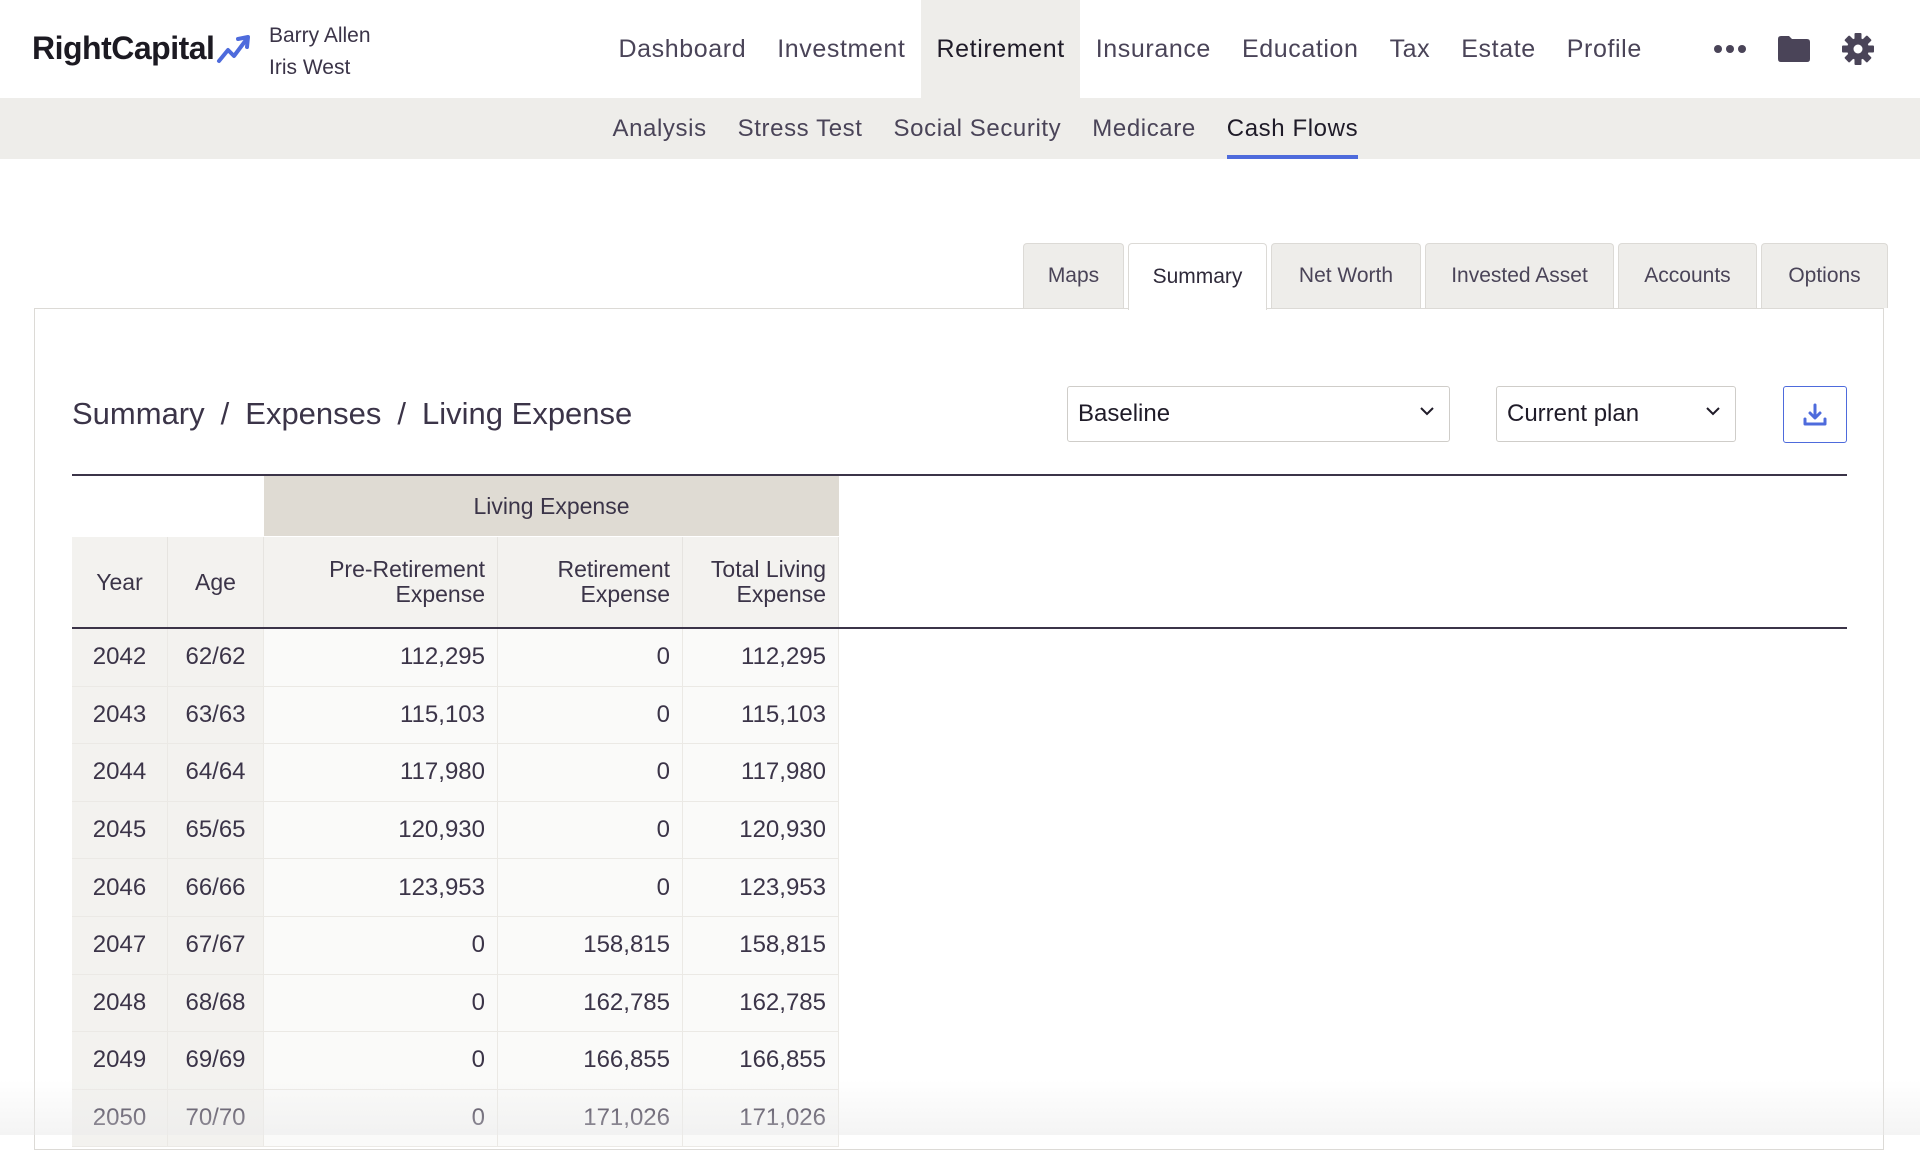  Describe the element at coordinates (761, 1118) in the screenshot. I see `cell-total-living: 171,026` at that location.